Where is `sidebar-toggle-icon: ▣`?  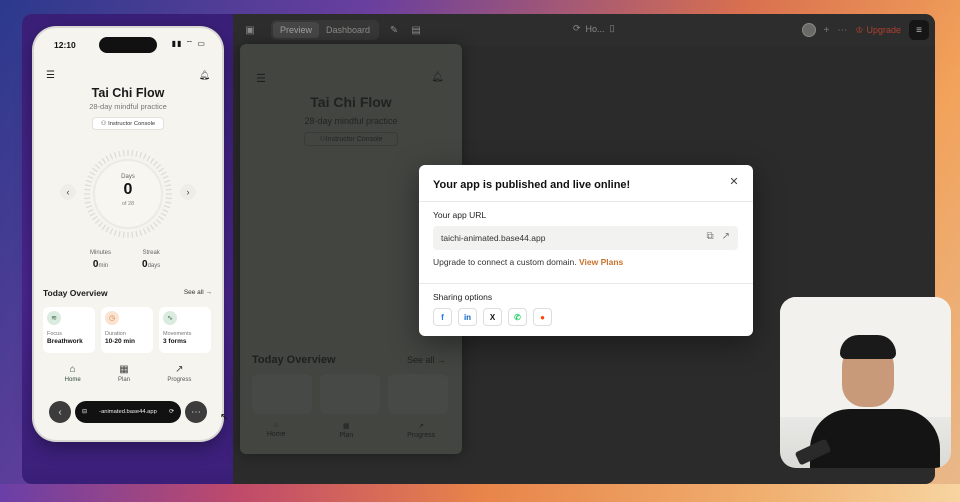
sidebar-toggle-icon: ▣ is located at coordinates (250, 30).